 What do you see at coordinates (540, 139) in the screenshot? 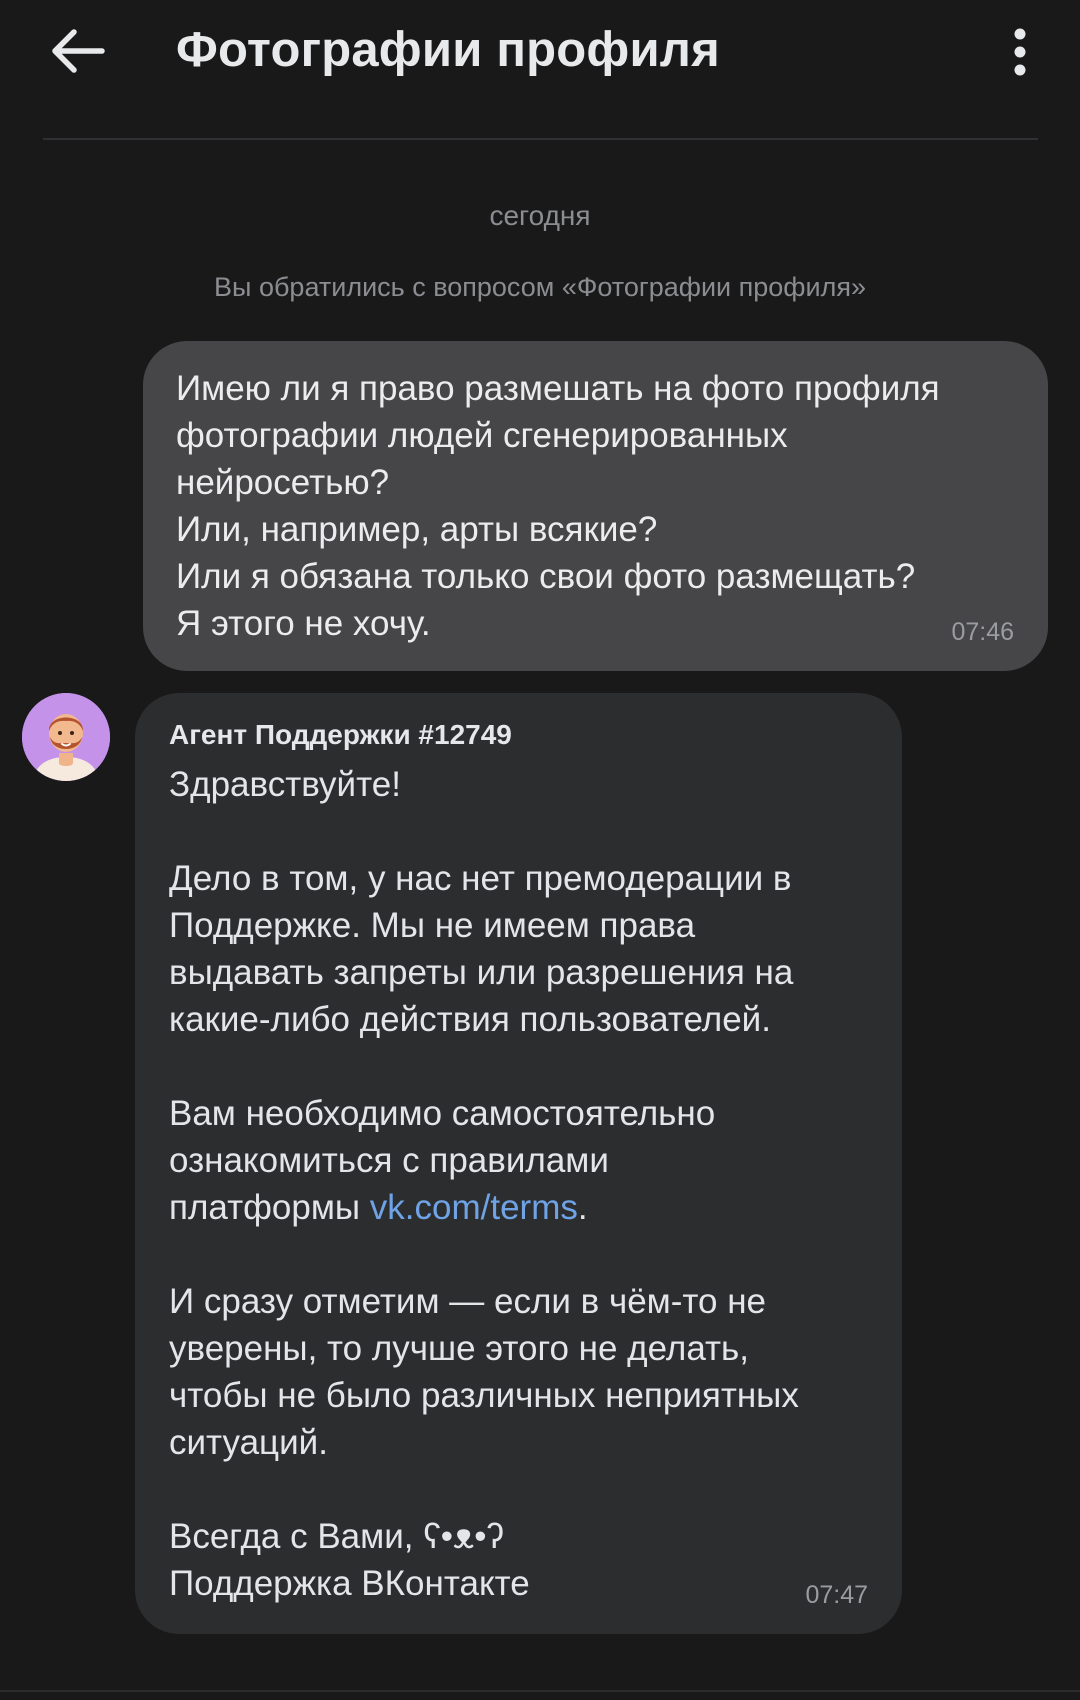
I see `header-divider` at bounding box center [540, 139].